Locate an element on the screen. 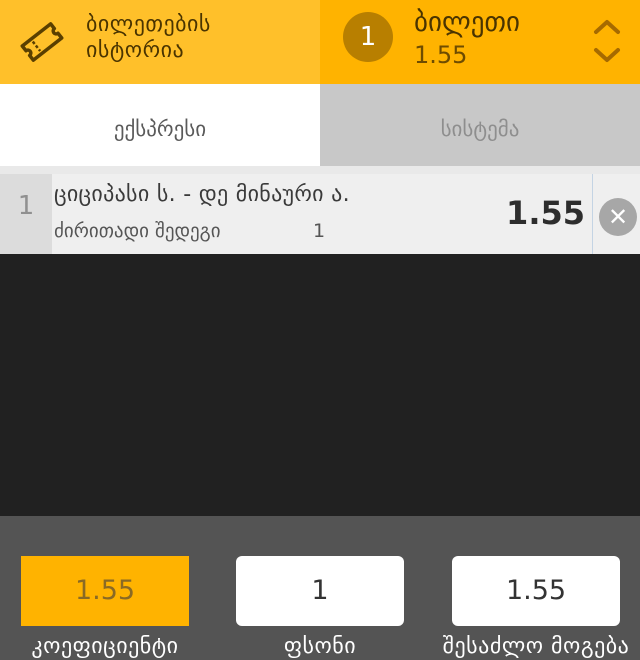 The height and width of the screenshot is (660, 640). header: ბილეთების ისტორია 1 ბილეთი 1.55 is located at coordinates (320, 42).